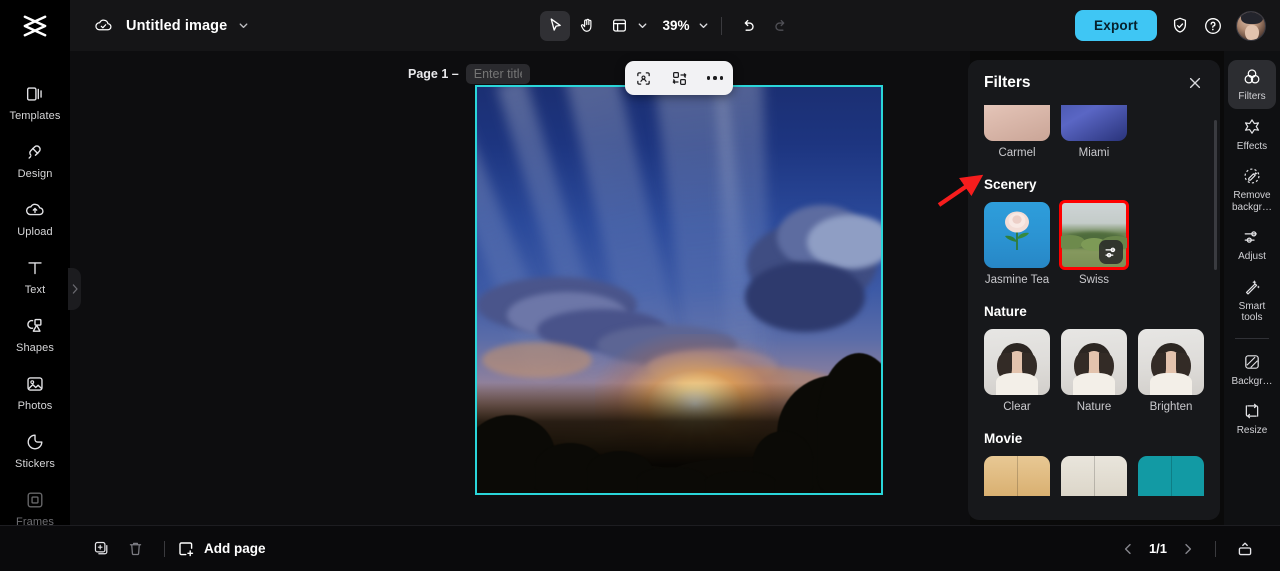  What do you see at coordinates (1251, 25) in the screenshot?
I see `avatar` at bounding box center [1251, 25].